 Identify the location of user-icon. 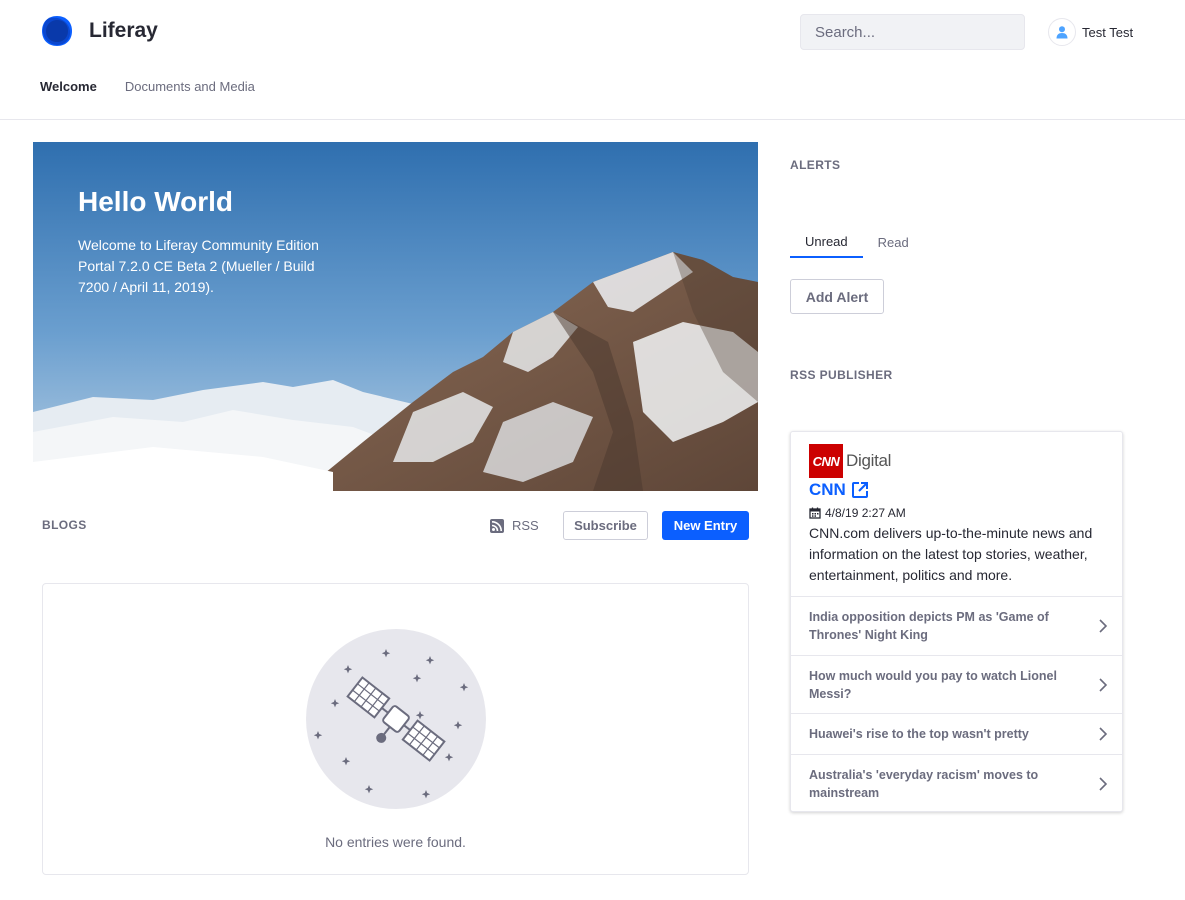
(1062, 32).